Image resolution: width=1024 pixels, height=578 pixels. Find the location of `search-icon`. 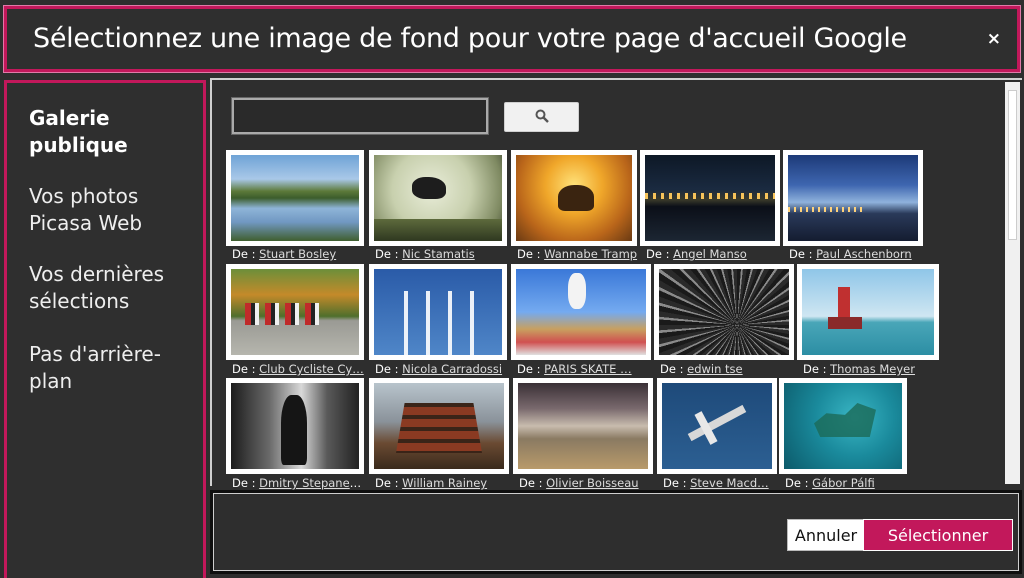

search-icon is located at coordinates (542, 117).